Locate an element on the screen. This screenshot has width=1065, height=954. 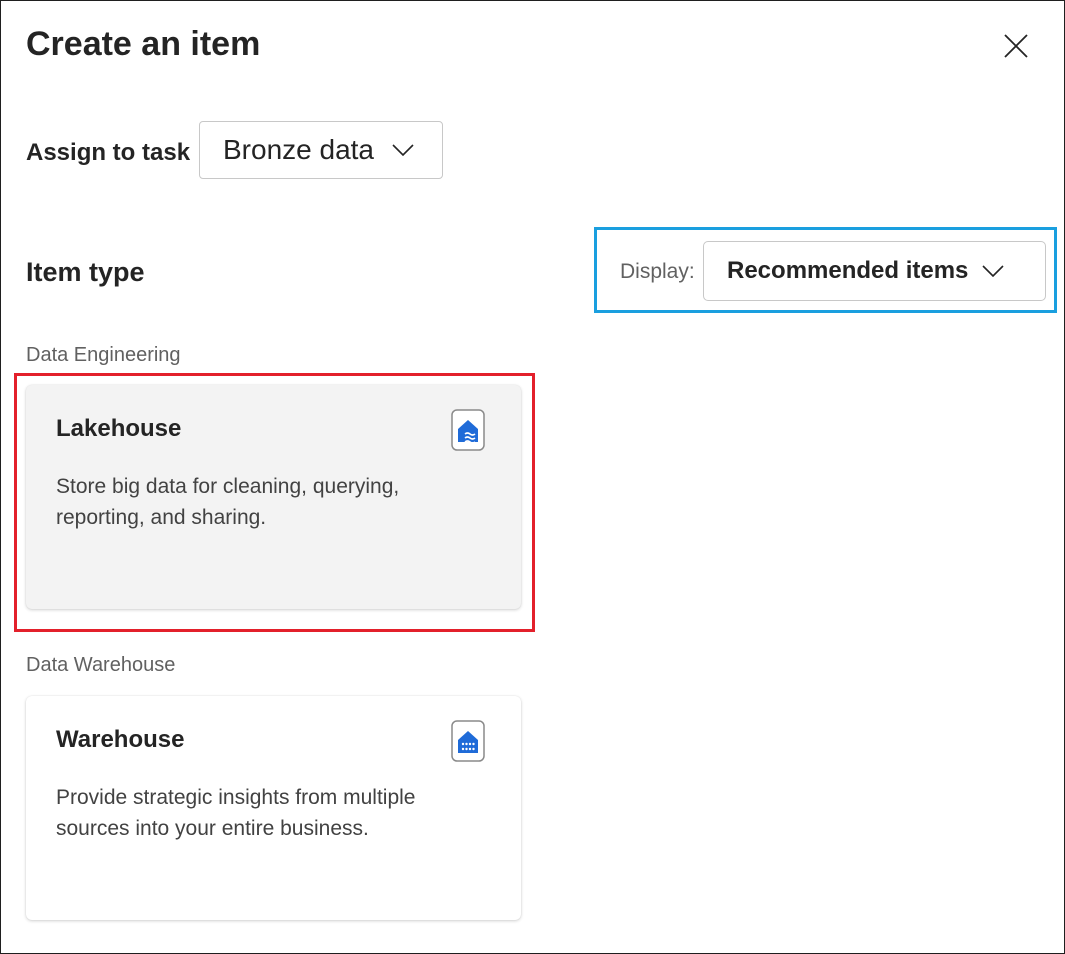
display-filter-dropdown: Recommended items is located at coordinates (874, 271).